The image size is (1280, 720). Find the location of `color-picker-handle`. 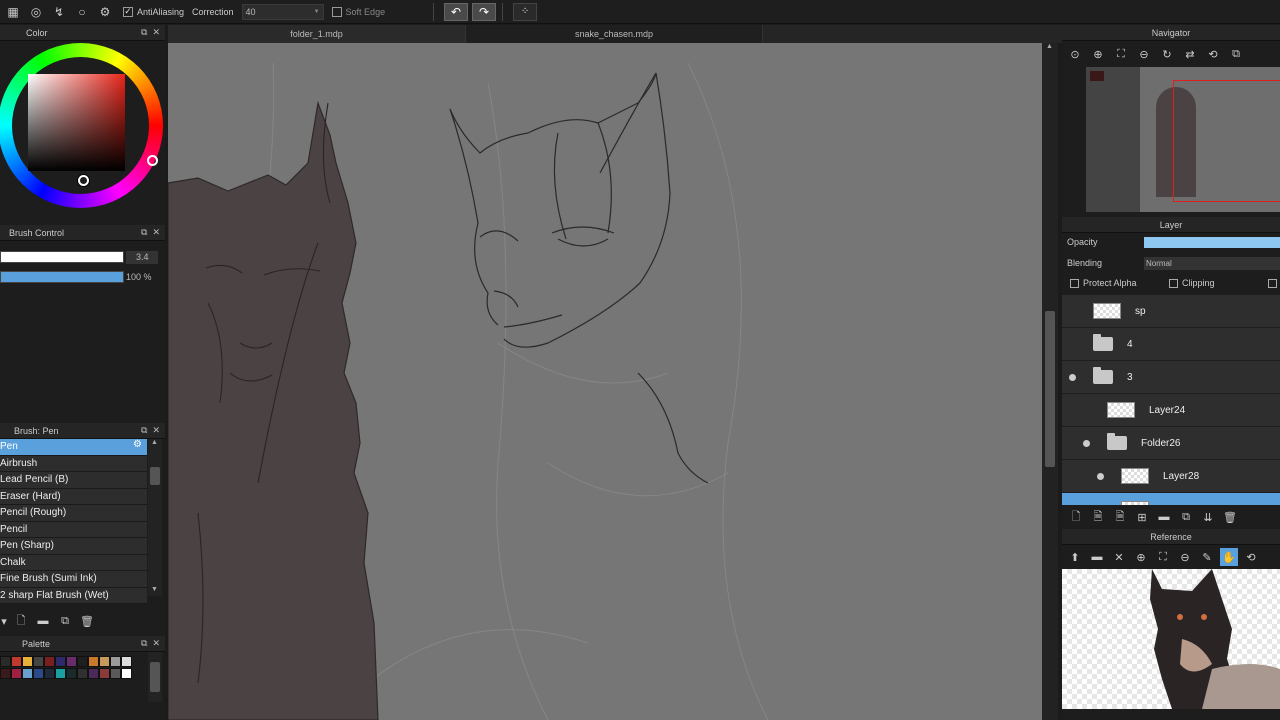

color-picker-handle is located at coordinates (83, 180).